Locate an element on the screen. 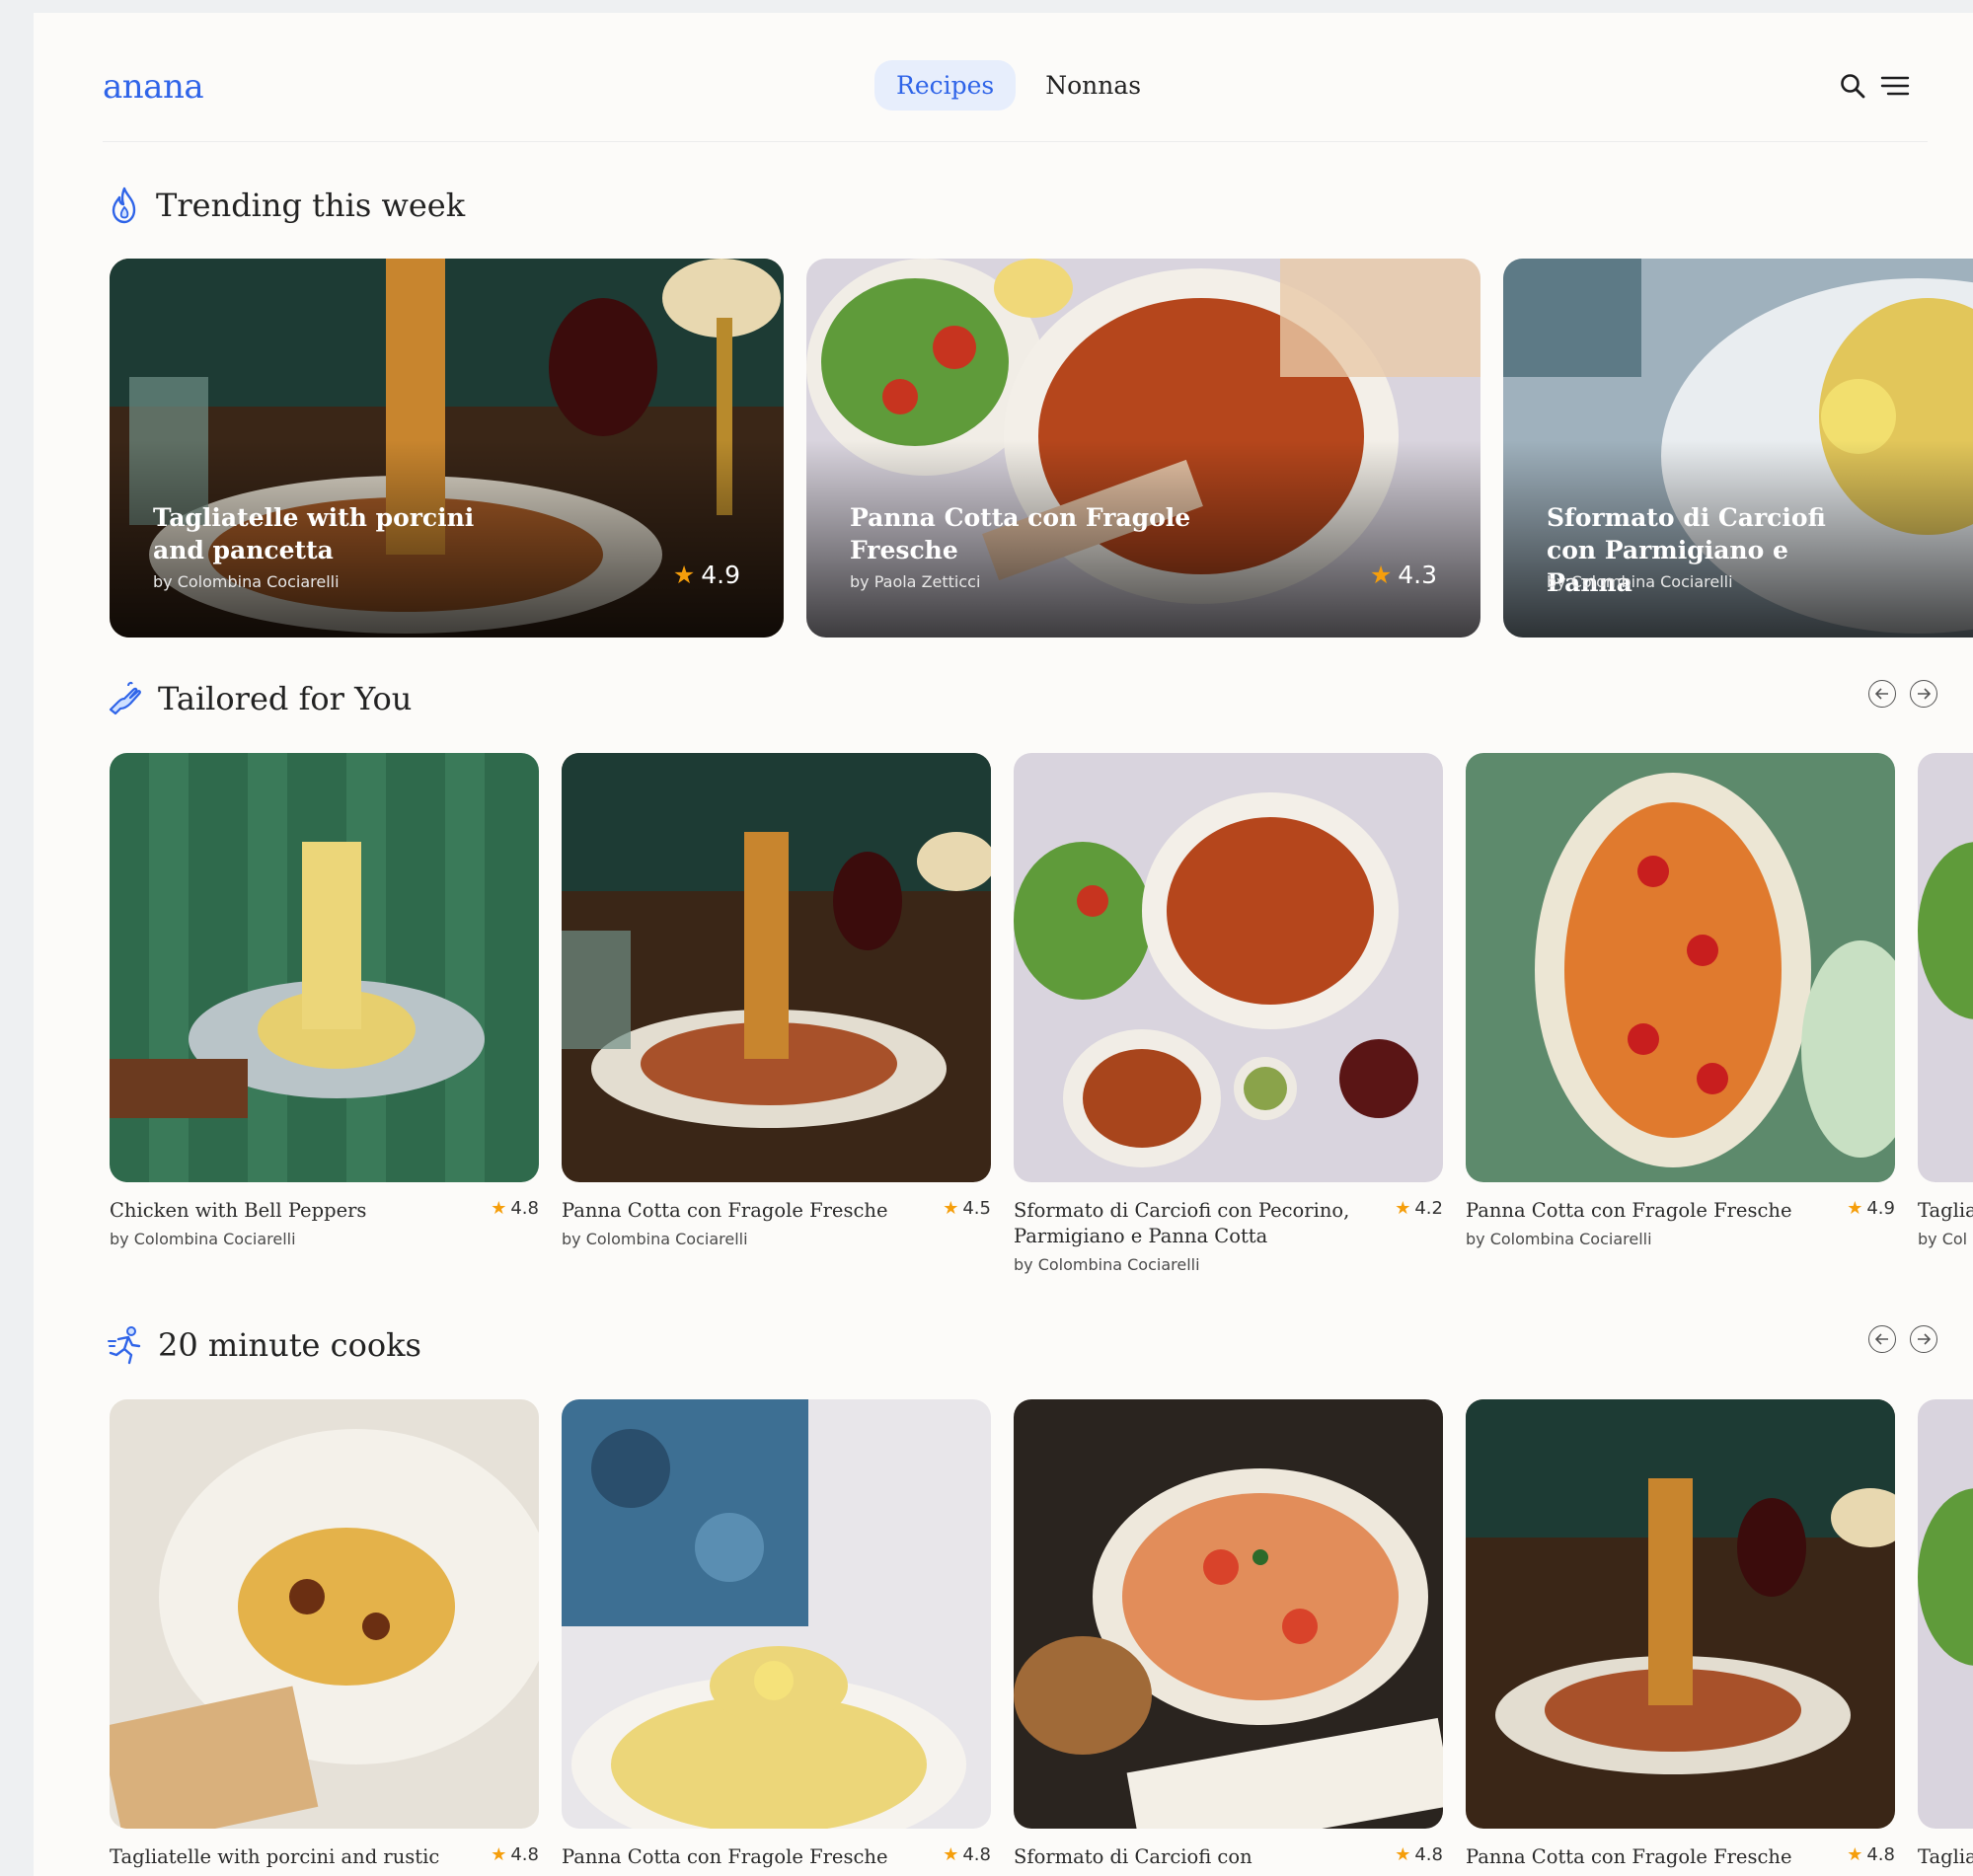 Image resolution: width=1973 pixels, height=1876 pixels. trending-title: Trending this week is located at coordinates (311, 205).